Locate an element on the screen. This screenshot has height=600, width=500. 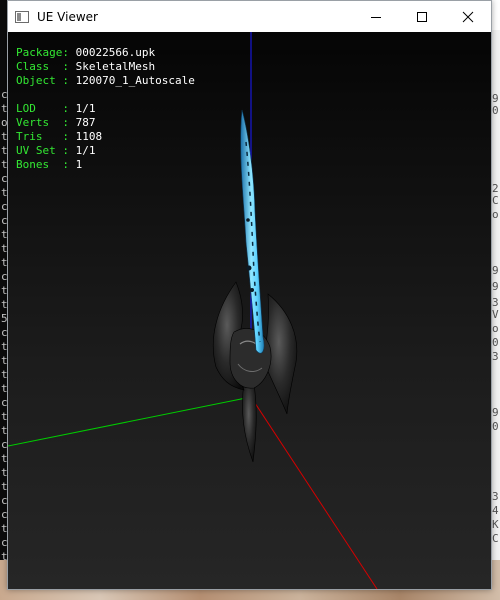
info-key: Package is located at coordinates (39, 52).